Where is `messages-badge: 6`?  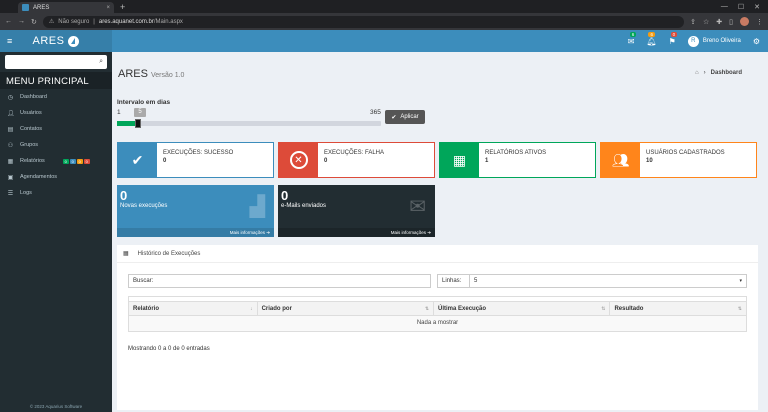
messages-badge: 6 is located at coordinates (633, 34).